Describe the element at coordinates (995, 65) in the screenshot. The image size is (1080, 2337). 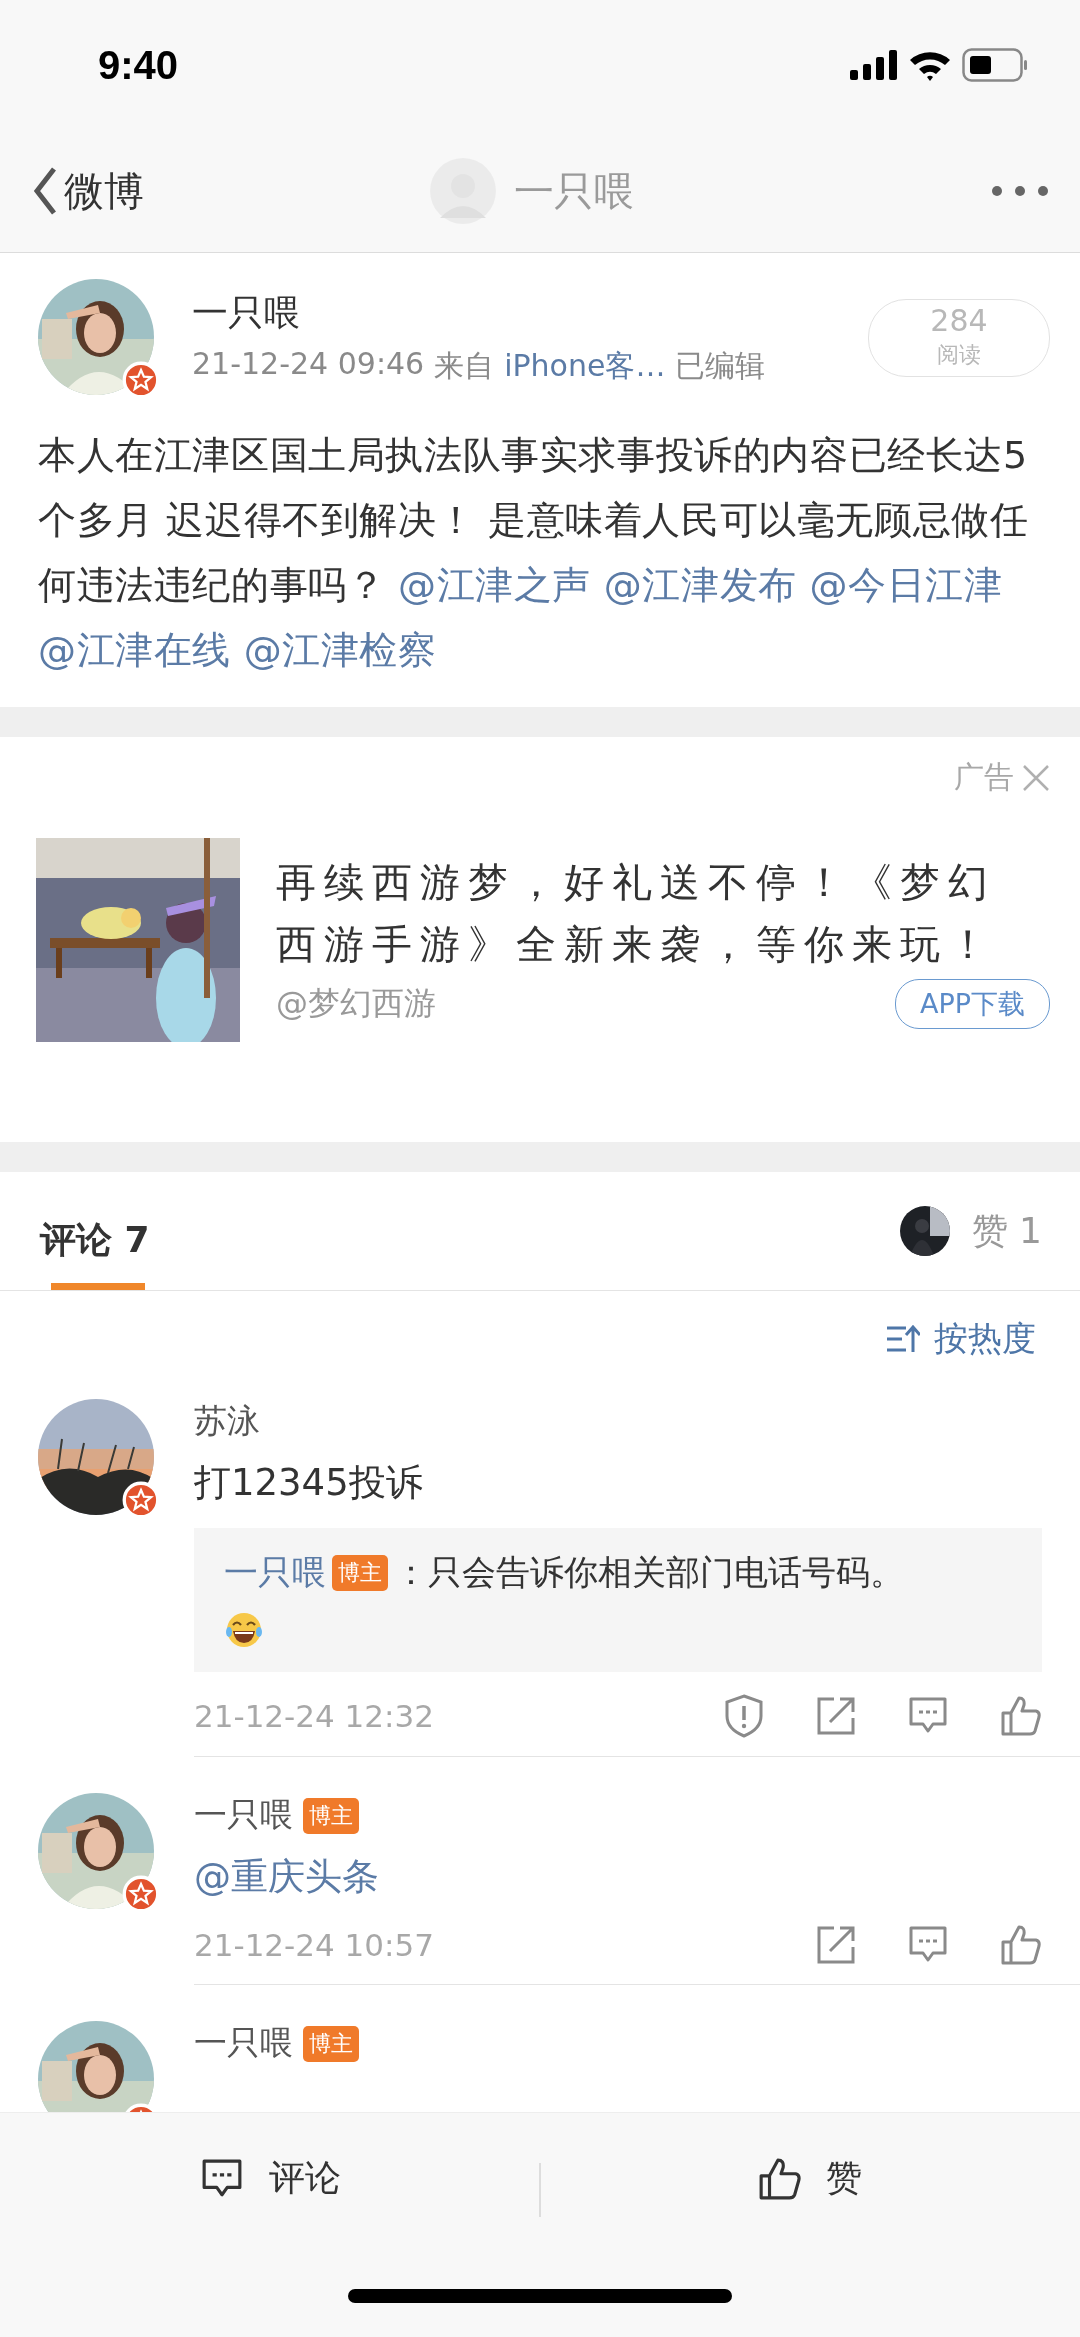
I see `battery-icon` at that location.